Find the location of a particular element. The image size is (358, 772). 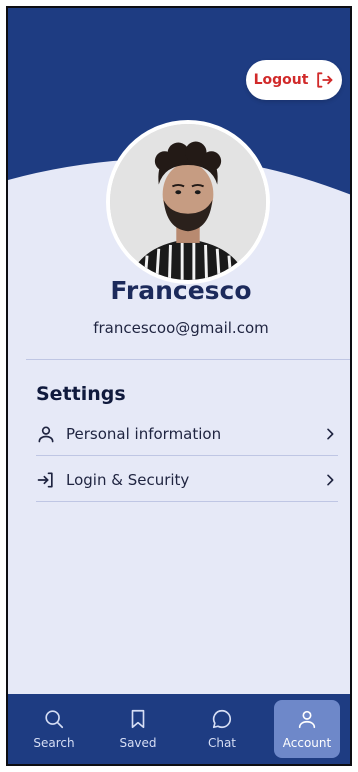

bottom-nav: Search Saved Chat Account is located at coordinates (179, 729).